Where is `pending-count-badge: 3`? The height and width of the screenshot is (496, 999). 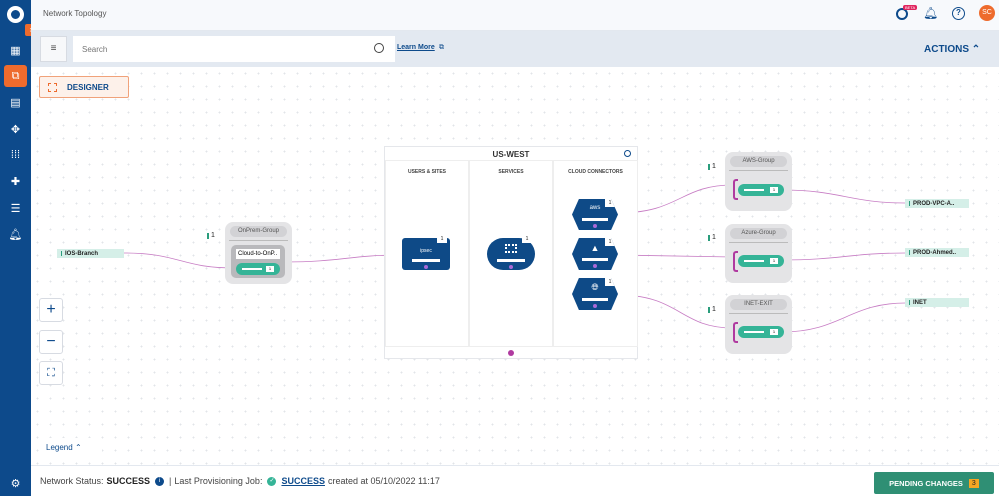
pending-count-badge: 3 is located at coordinates (973, 483).